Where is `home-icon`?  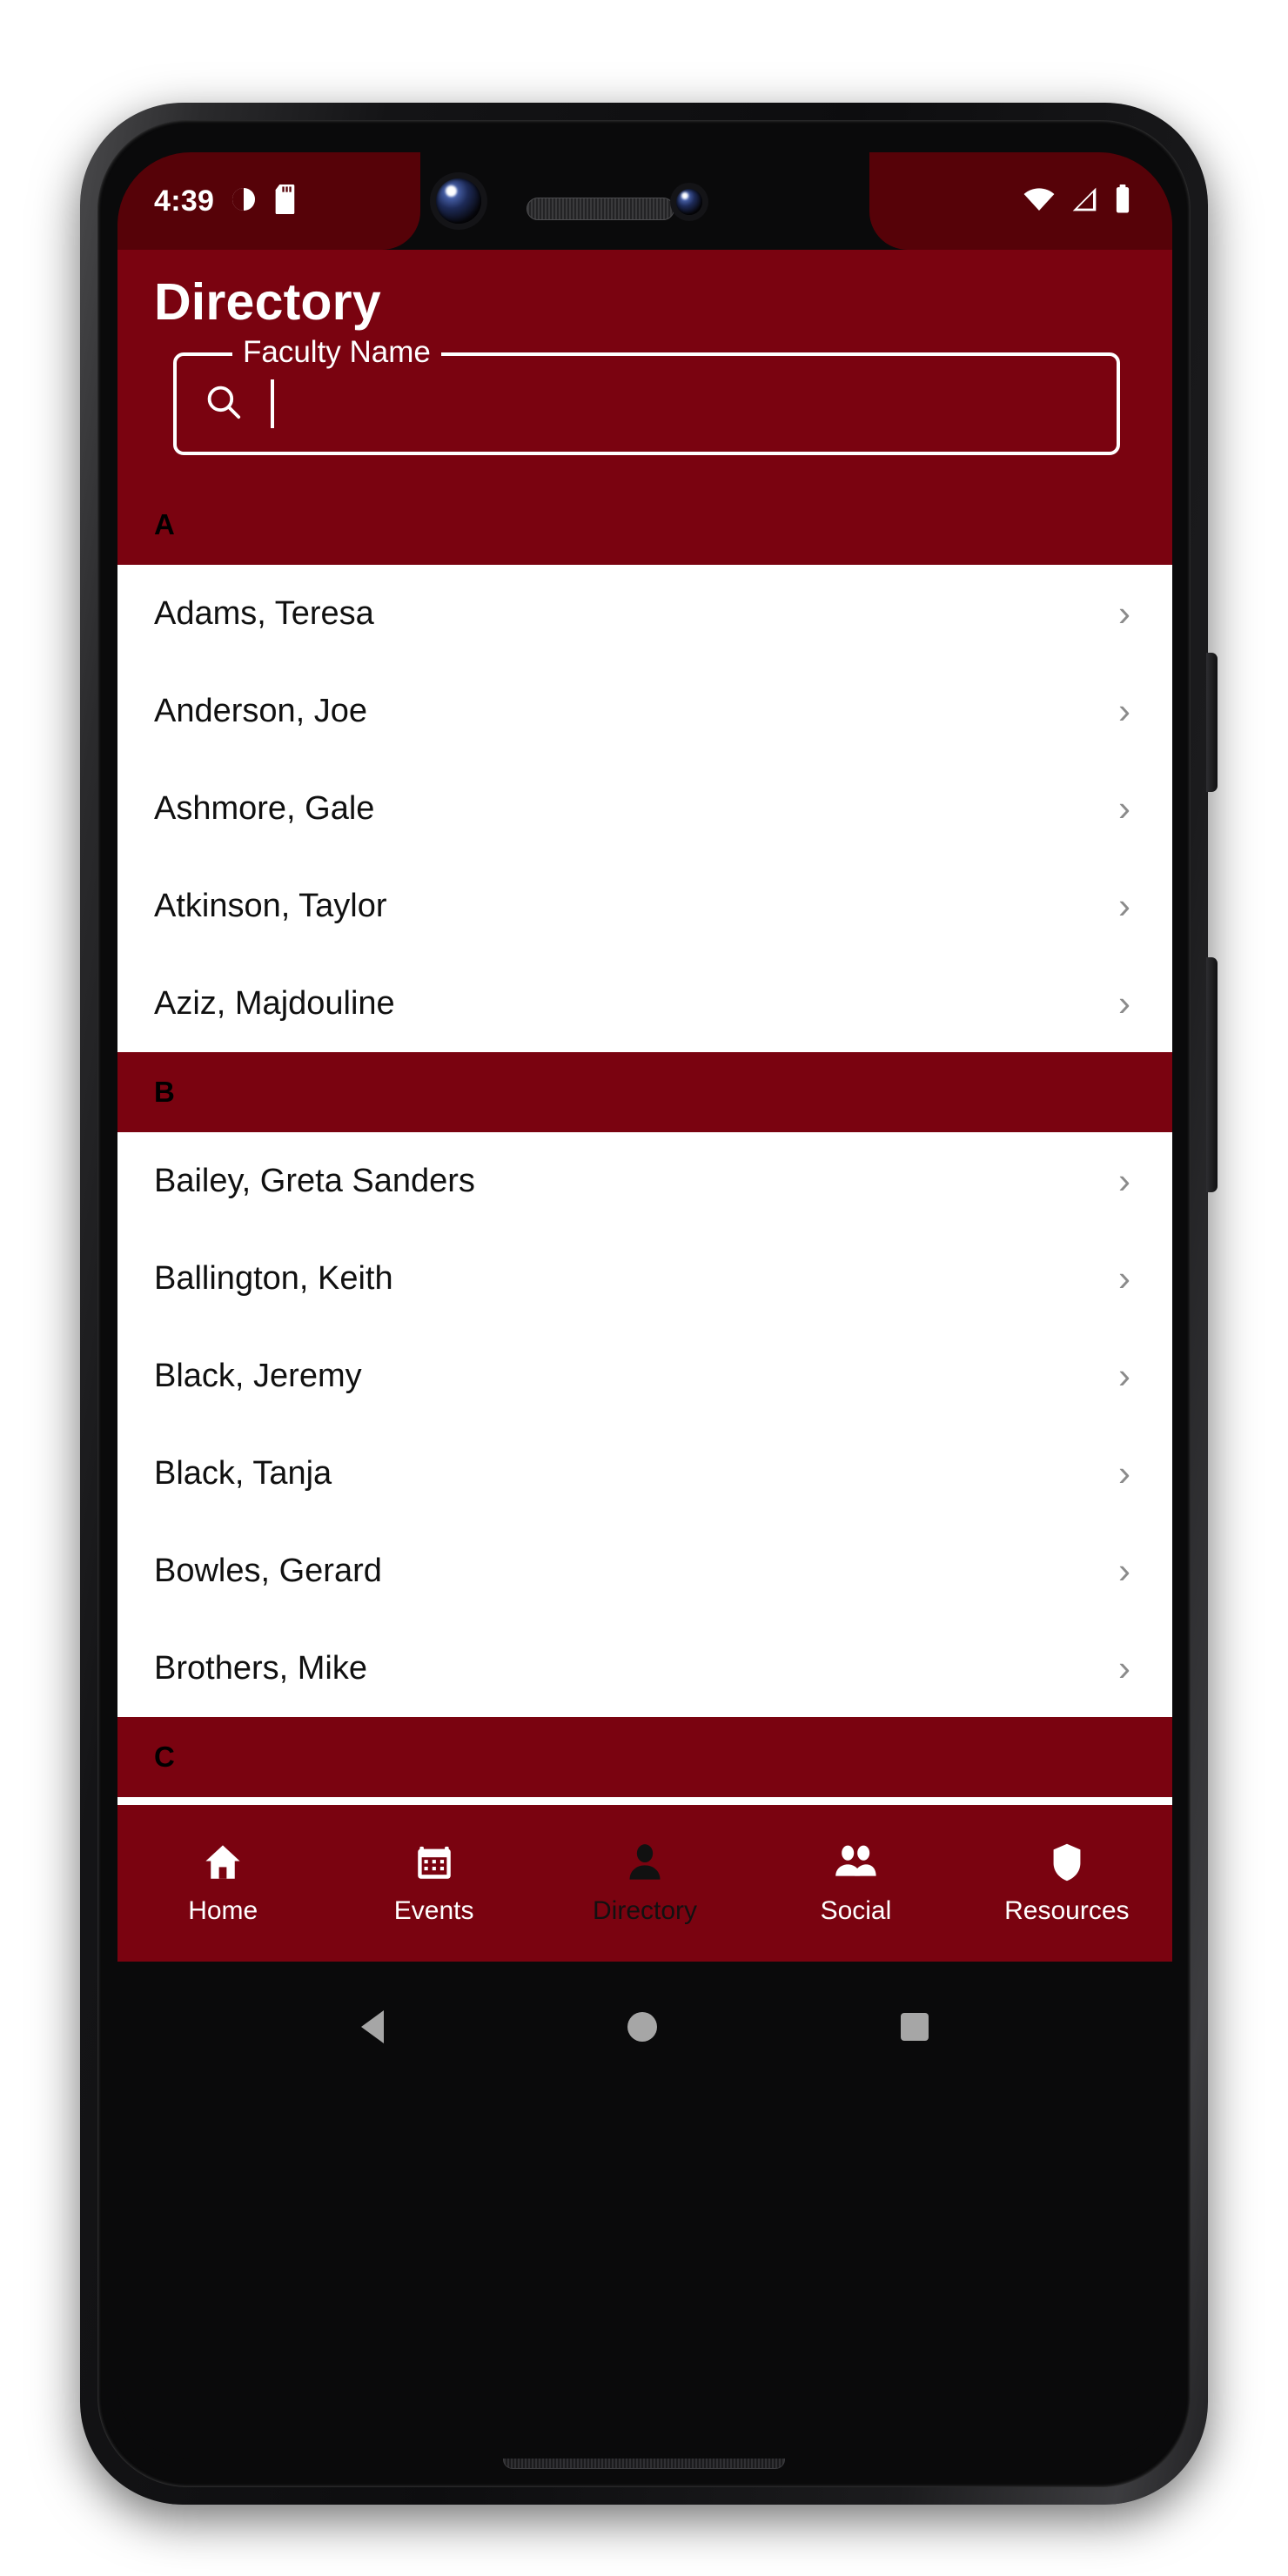
home-icon is located at coordinates (223, 1862).